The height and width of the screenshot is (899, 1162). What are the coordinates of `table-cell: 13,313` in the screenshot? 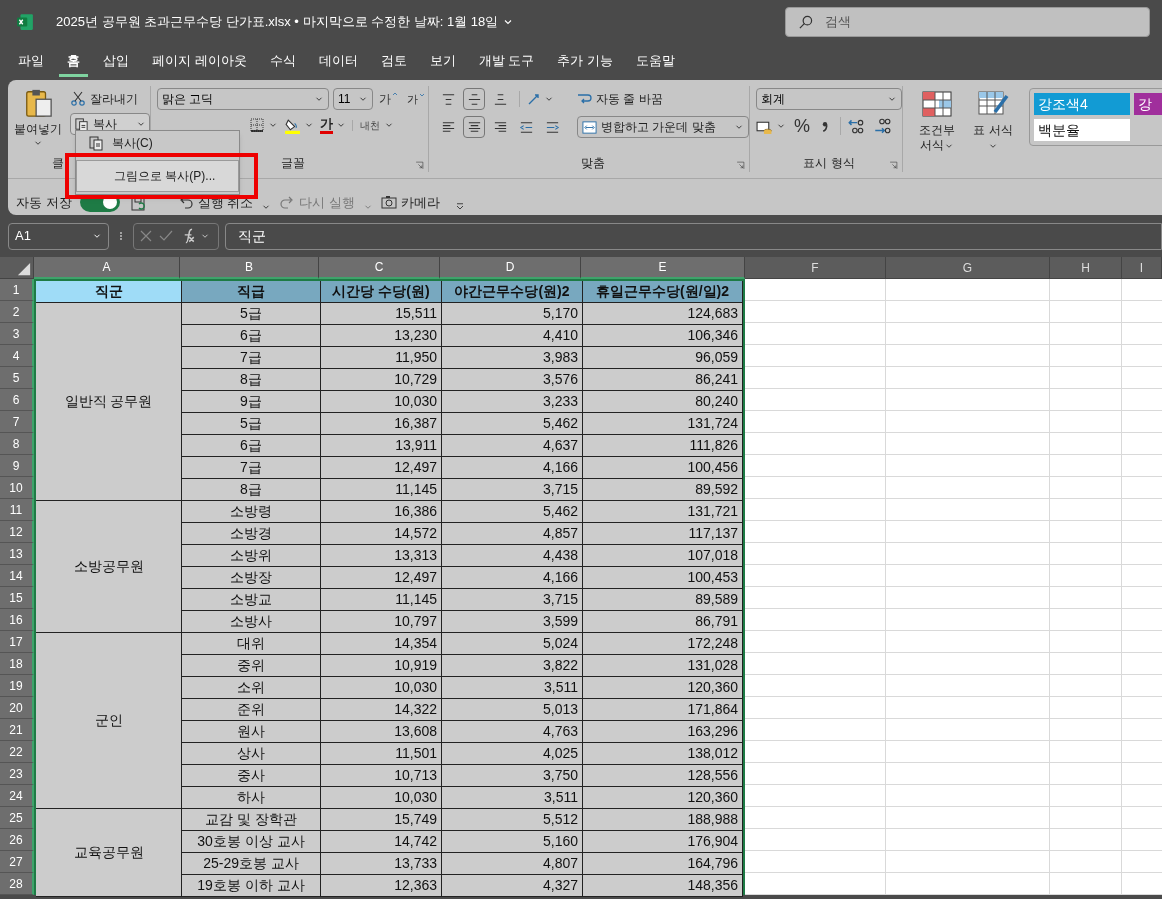 It's located at (381, 556).